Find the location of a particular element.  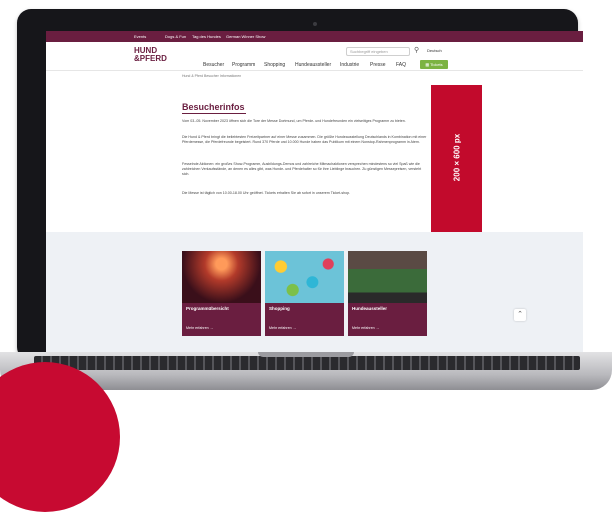

card-programmuebersicht: Programmübersicht Mehr erfahren → is located at coordinates (221, 293).